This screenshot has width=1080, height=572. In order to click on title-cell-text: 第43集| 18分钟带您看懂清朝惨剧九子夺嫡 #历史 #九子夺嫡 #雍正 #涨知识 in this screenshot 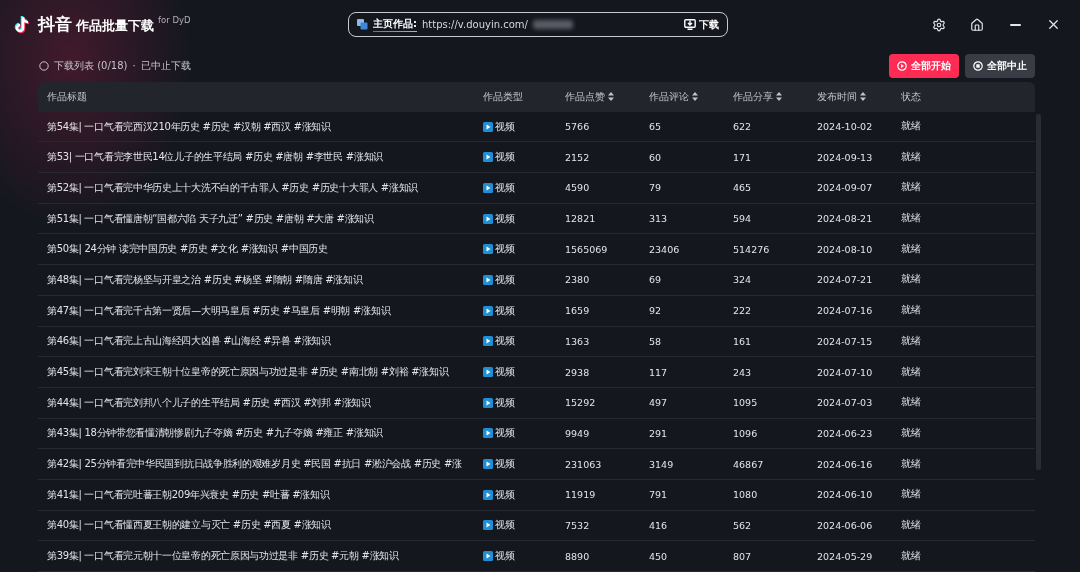, I will do `click(215, 433)`.